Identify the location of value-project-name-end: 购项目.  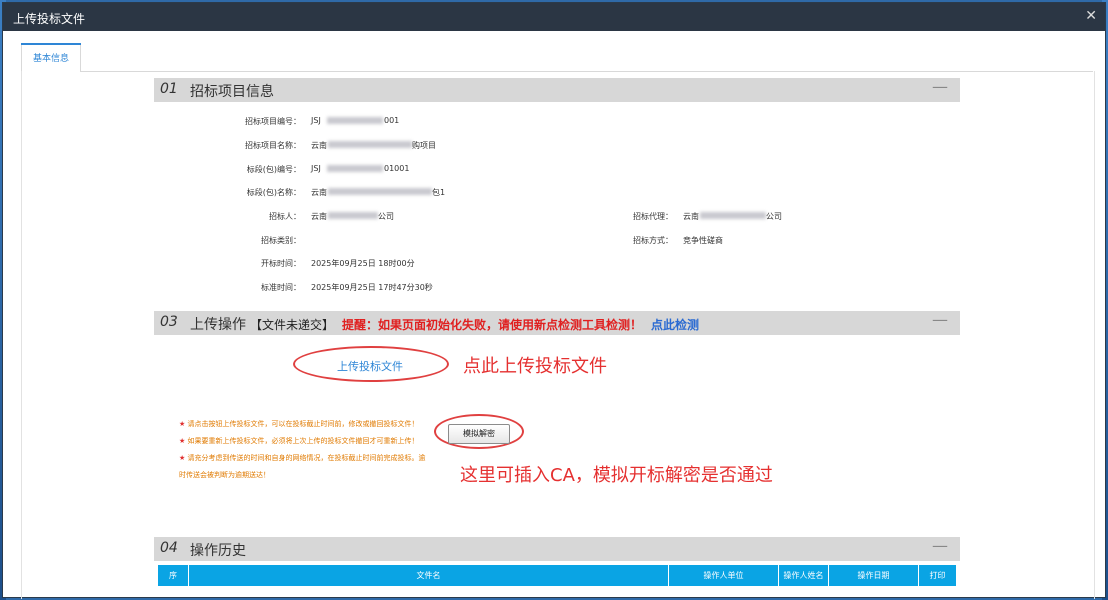
(424, 145).